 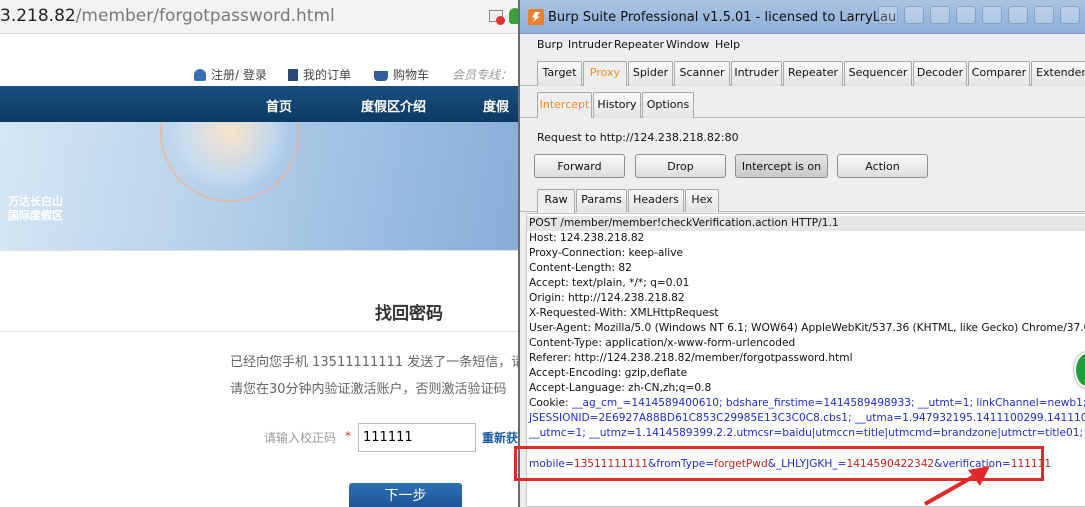 I want to click on forward-button: Forward, so click(x=579, y=166).